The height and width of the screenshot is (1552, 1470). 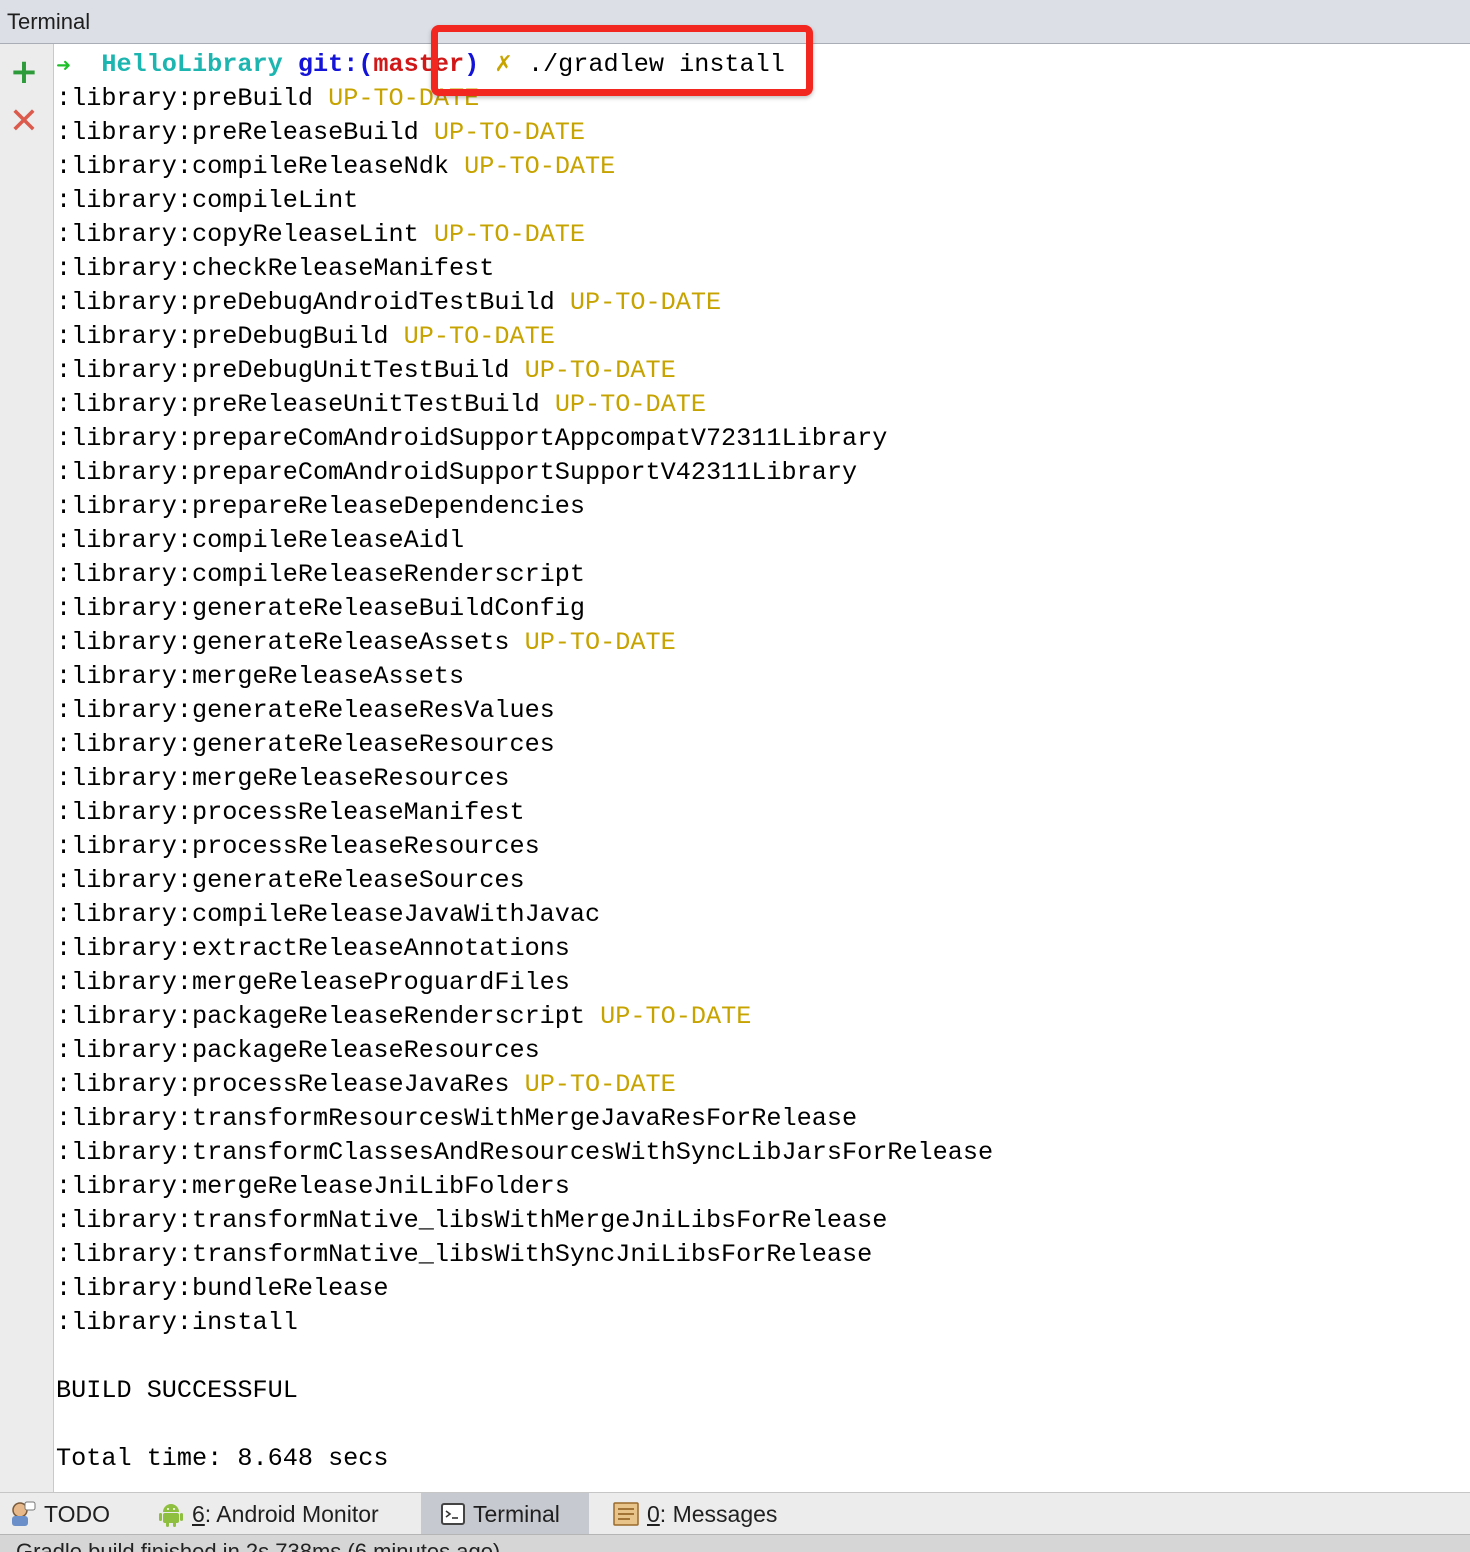 I want to click on build-result: BUILD SUCCESSFUL, so click(x=177, y=1390).